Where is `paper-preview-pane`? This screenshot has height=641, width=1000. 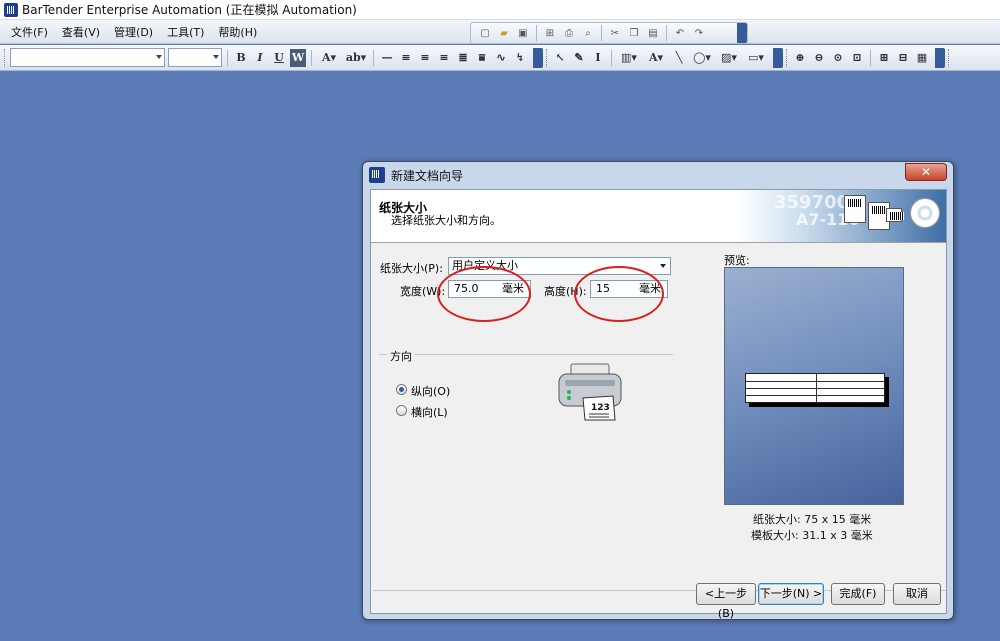
paper-preview-pane is located at coordinates (814, 386).